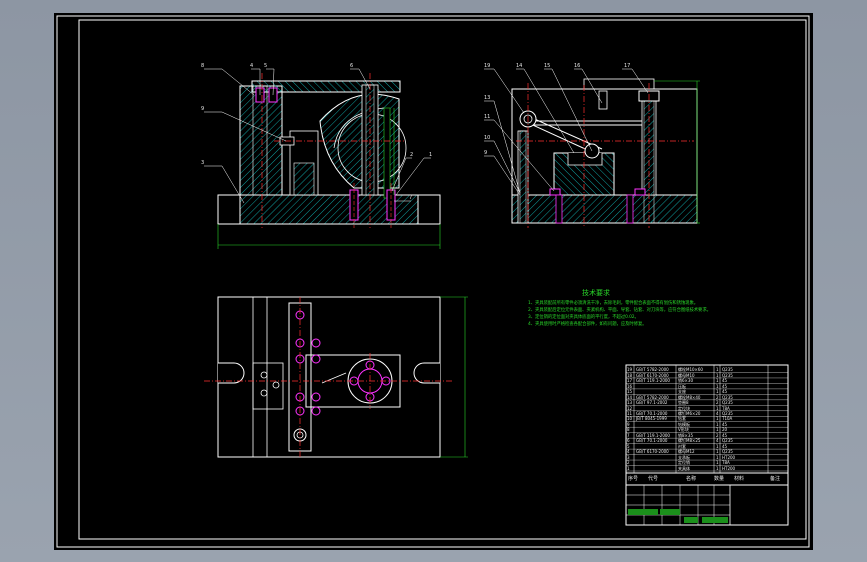 The height and width of the screenshot is (562, 867). What do you see at coordinates (486, 153) in the screenshot?
I see `balloon-side-8: 9` at bounding box center [486, 153].